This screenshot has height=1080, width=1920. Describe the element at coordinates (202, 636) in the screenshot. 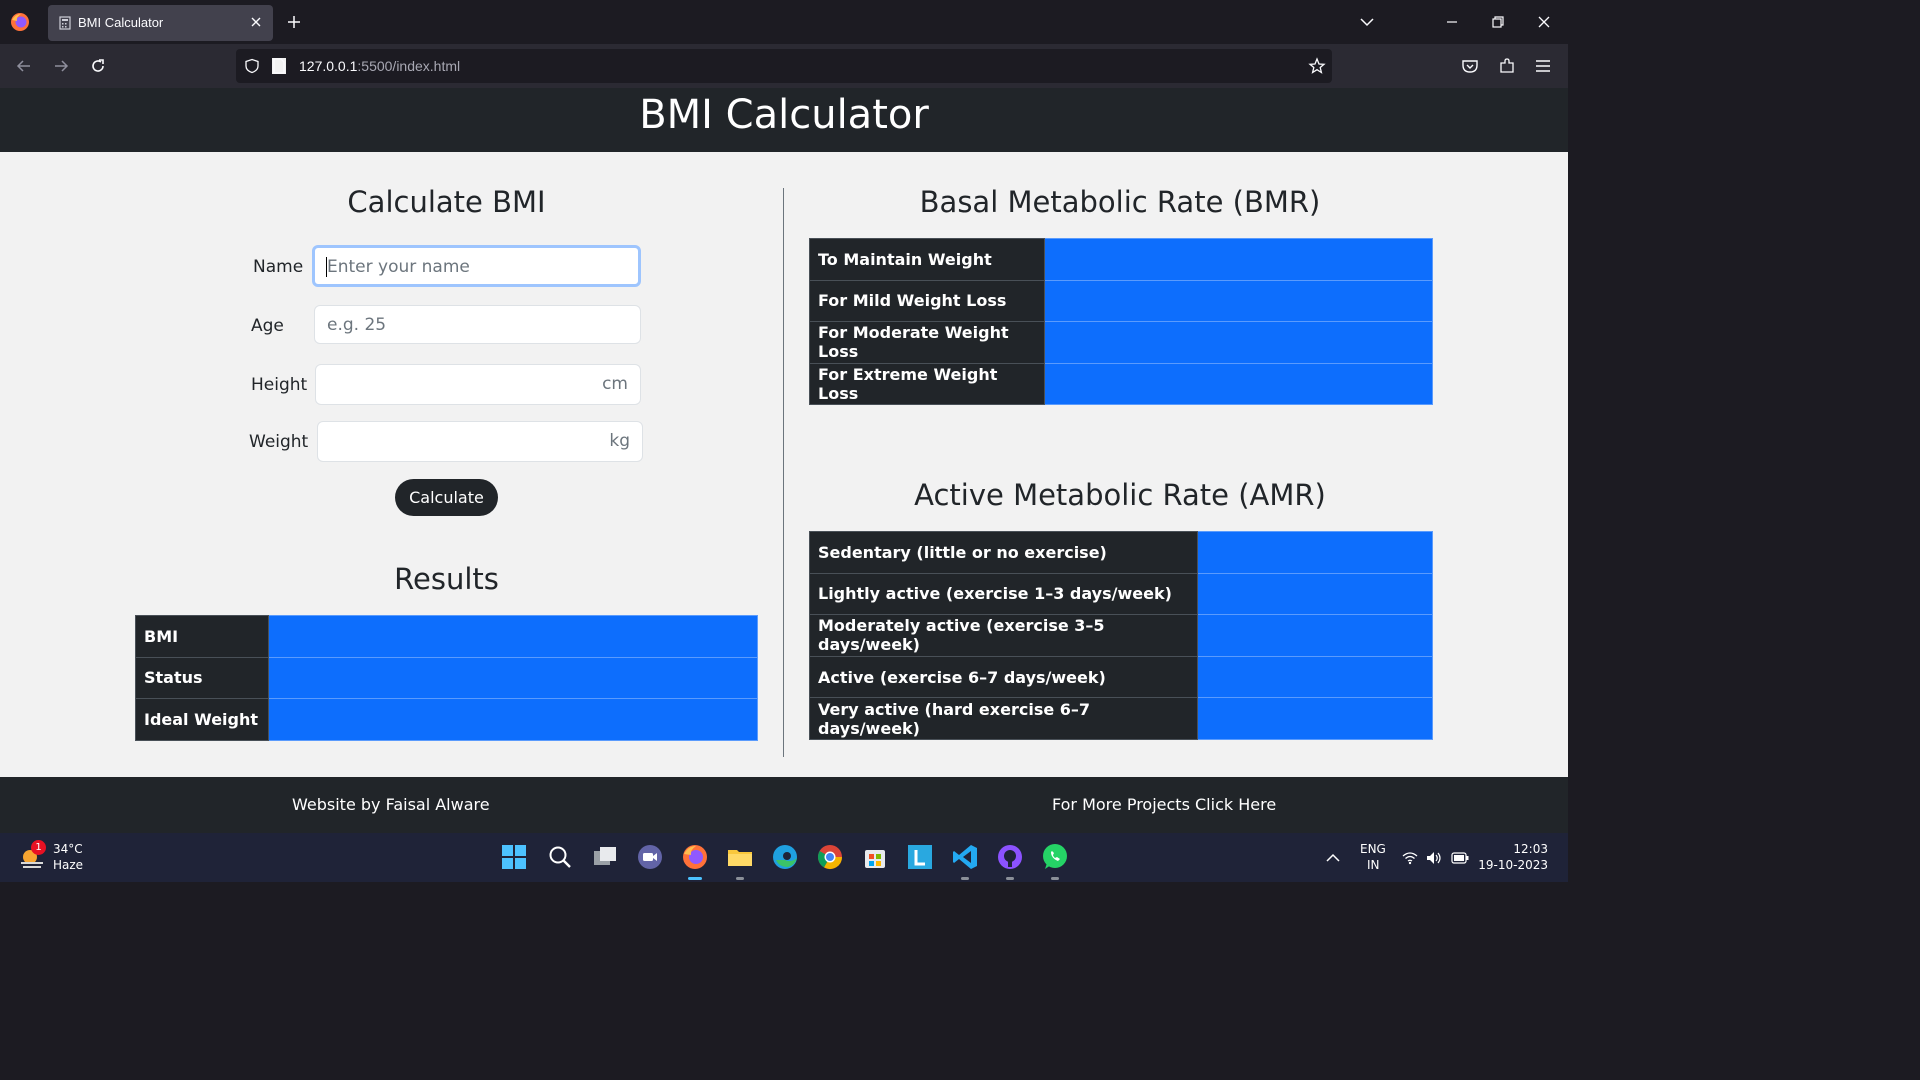

I see `result-label-bmi: BMI` at that location.